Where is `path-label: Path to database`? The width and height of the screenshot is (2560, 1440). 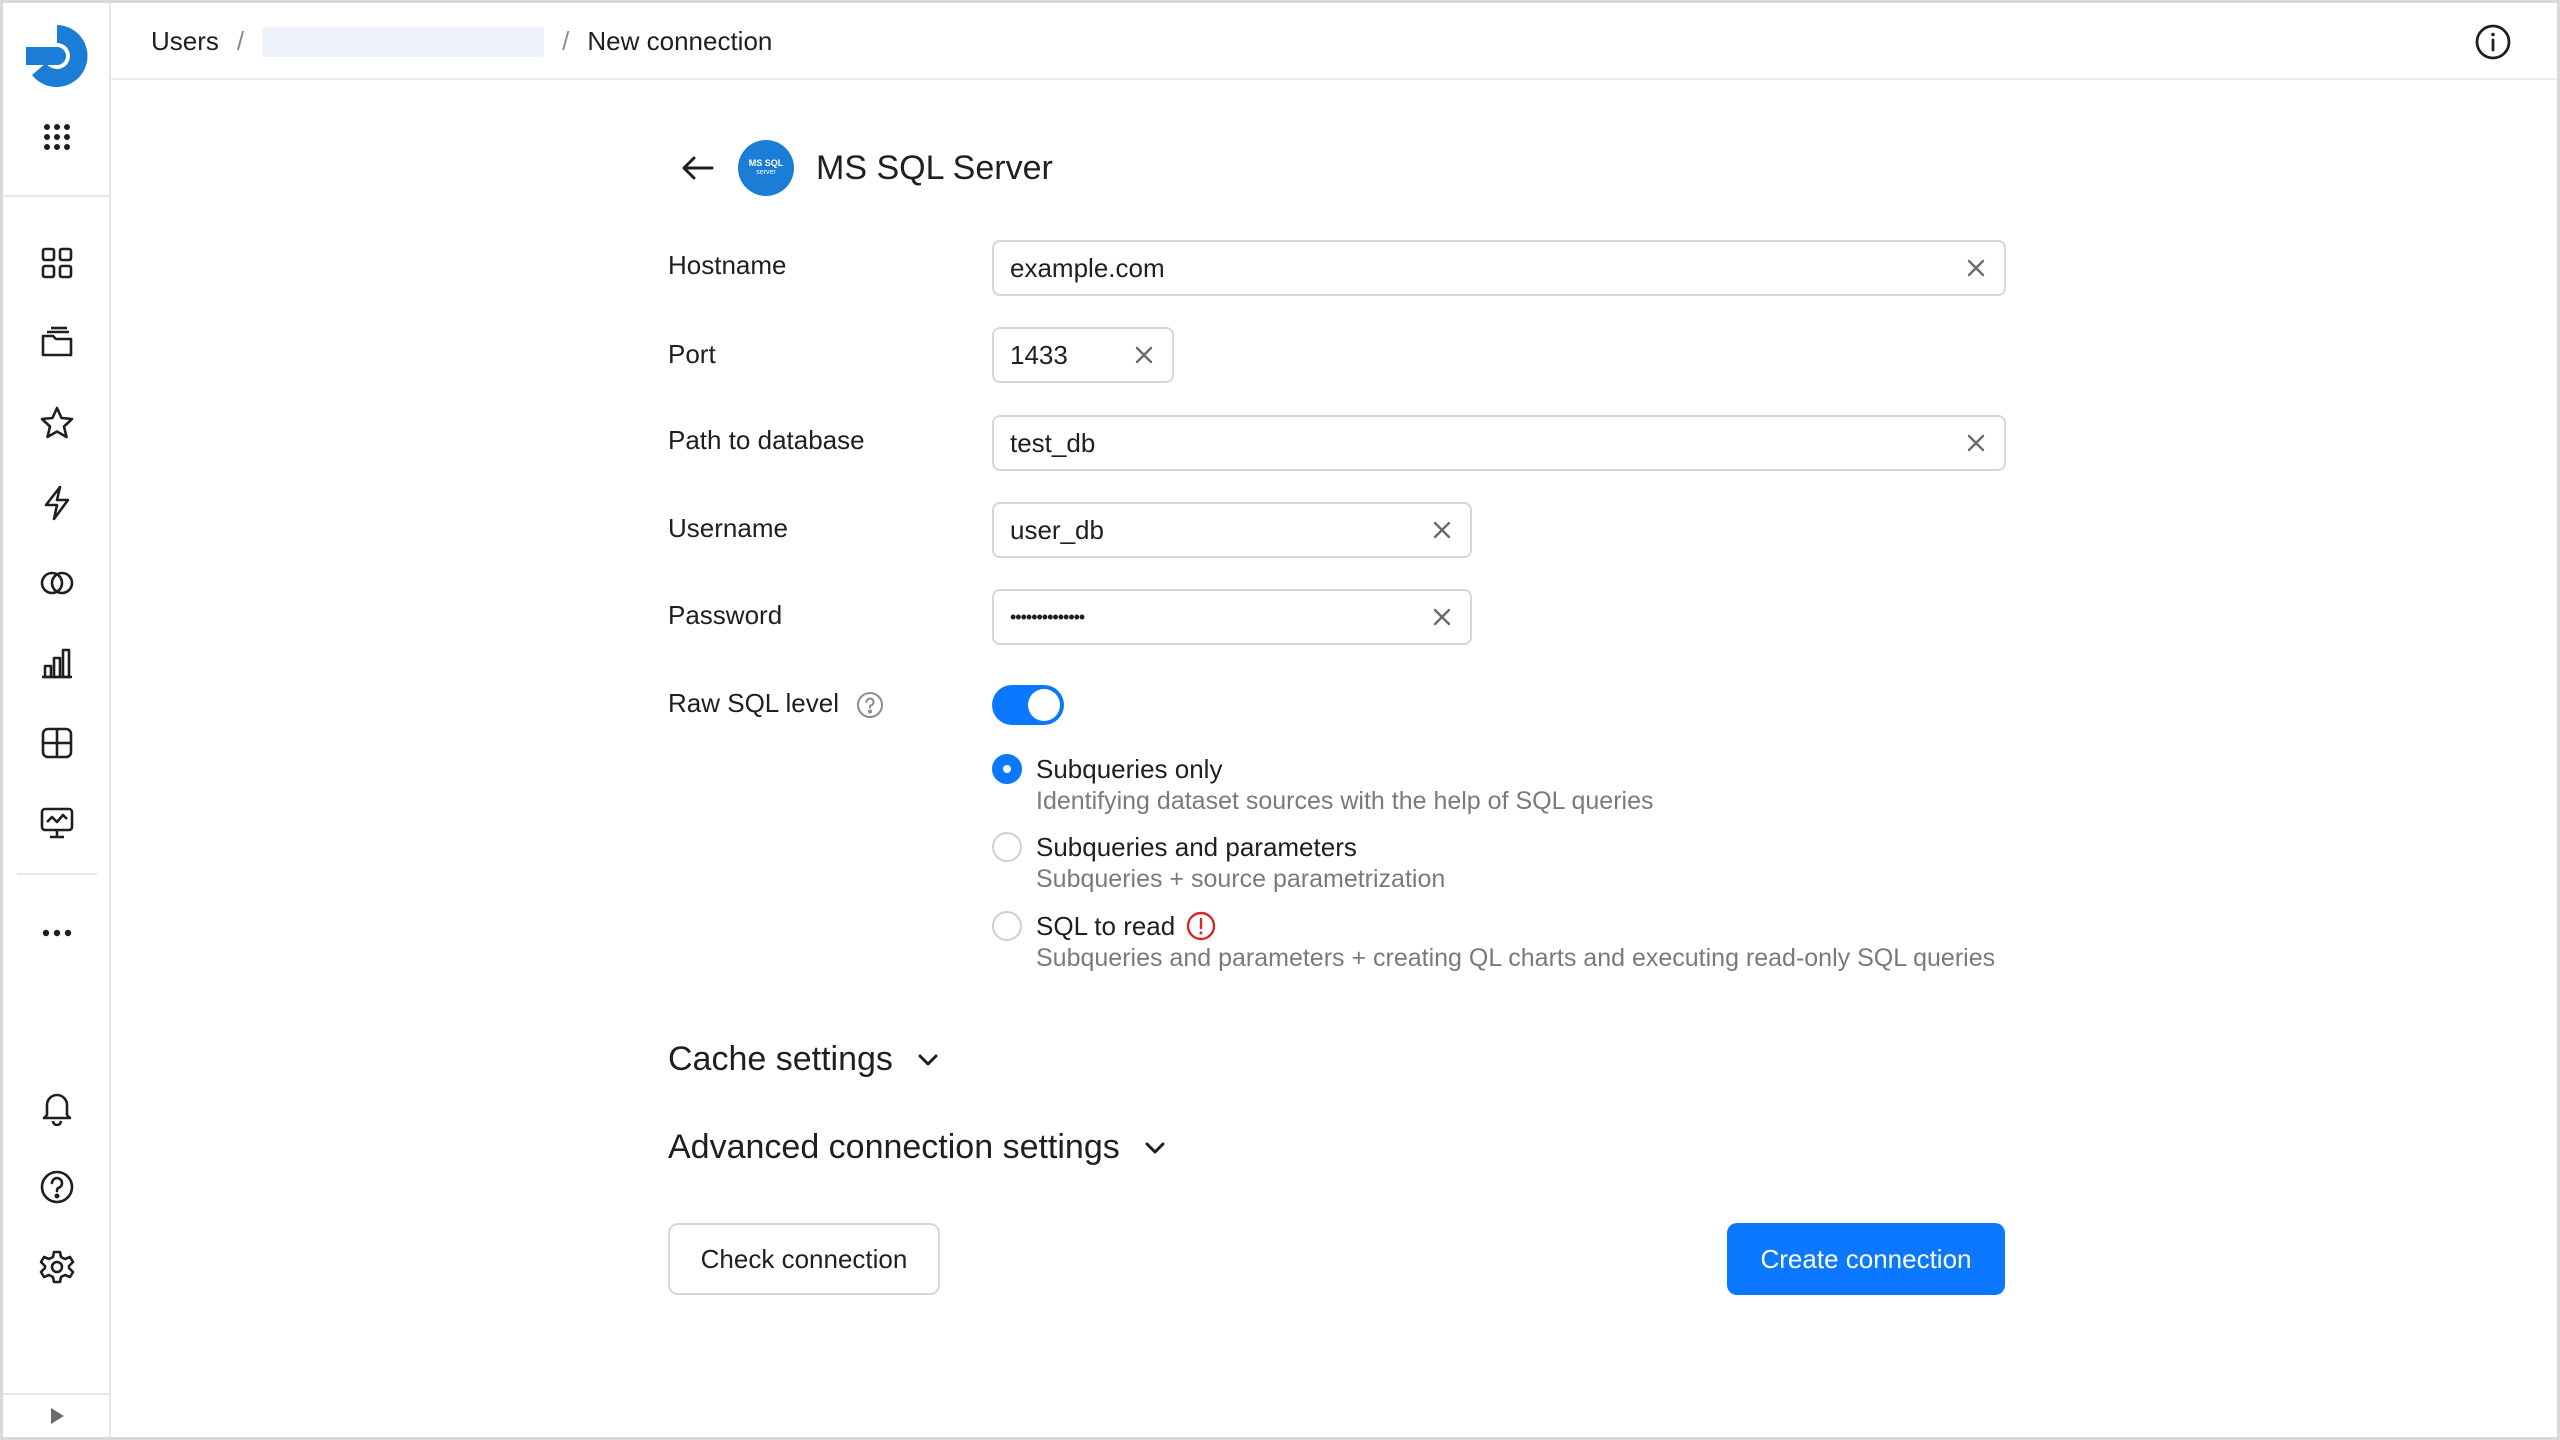 path-label: Path to database is located at coordinates (766, 440).